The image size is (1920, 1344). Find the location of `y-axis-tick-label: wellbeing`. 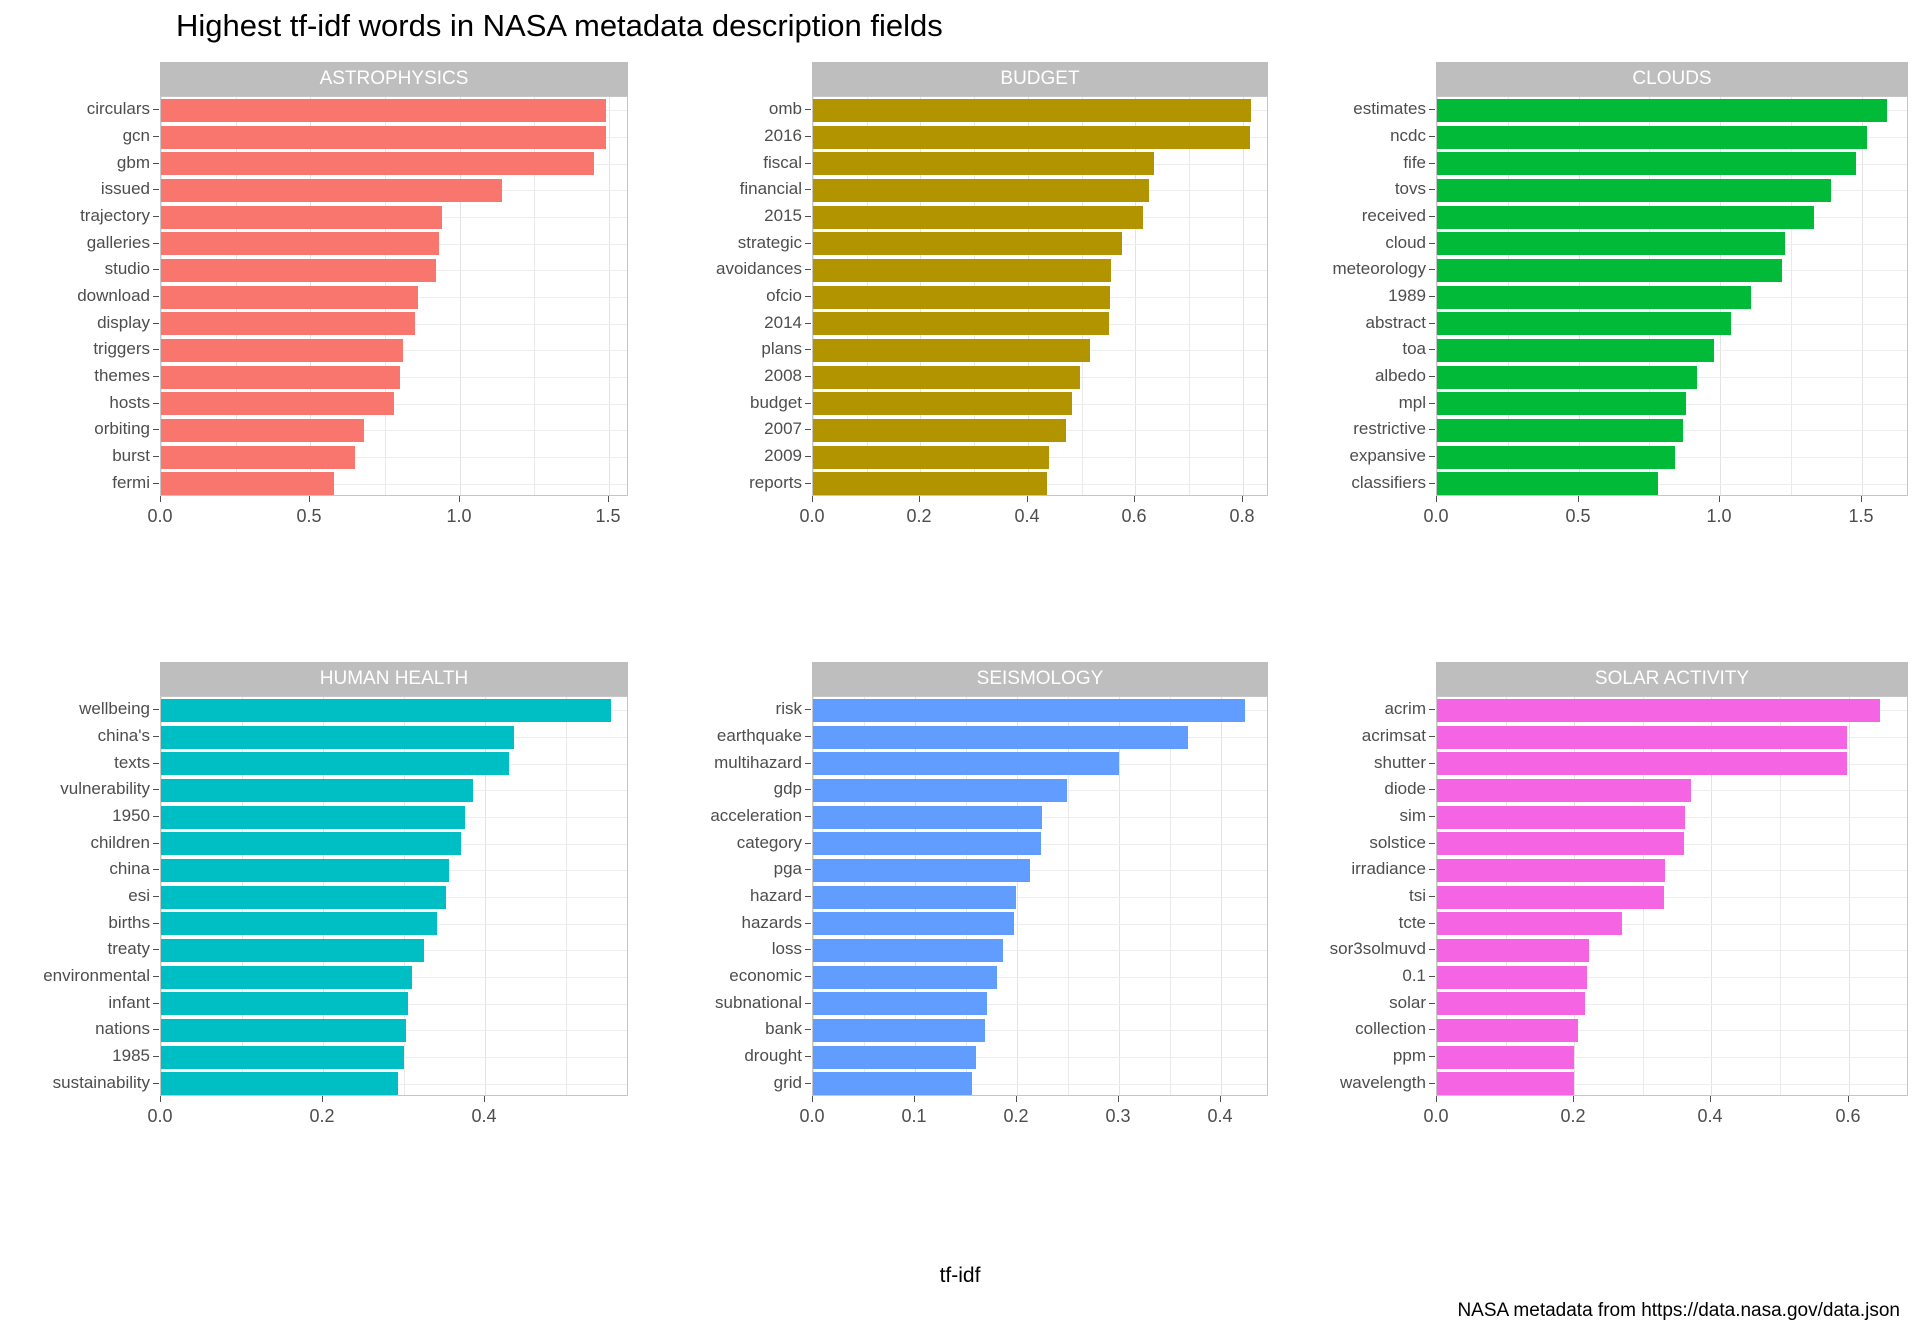

y-axis-tick-label: wellbeing is located at coordinates (114, 708).